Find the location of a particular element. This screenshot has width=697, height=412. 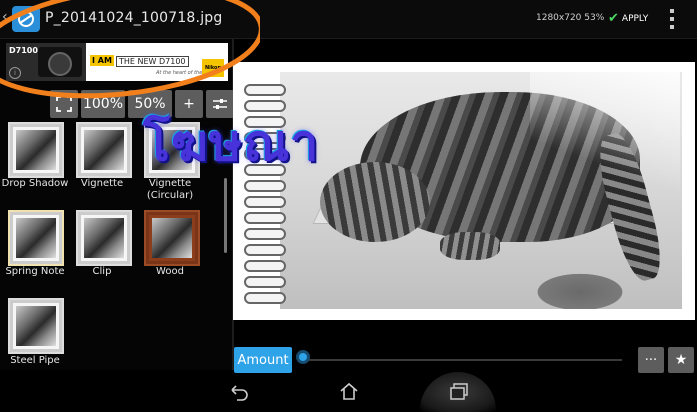

recent-apps-icon is located at coordinates (459, 392).